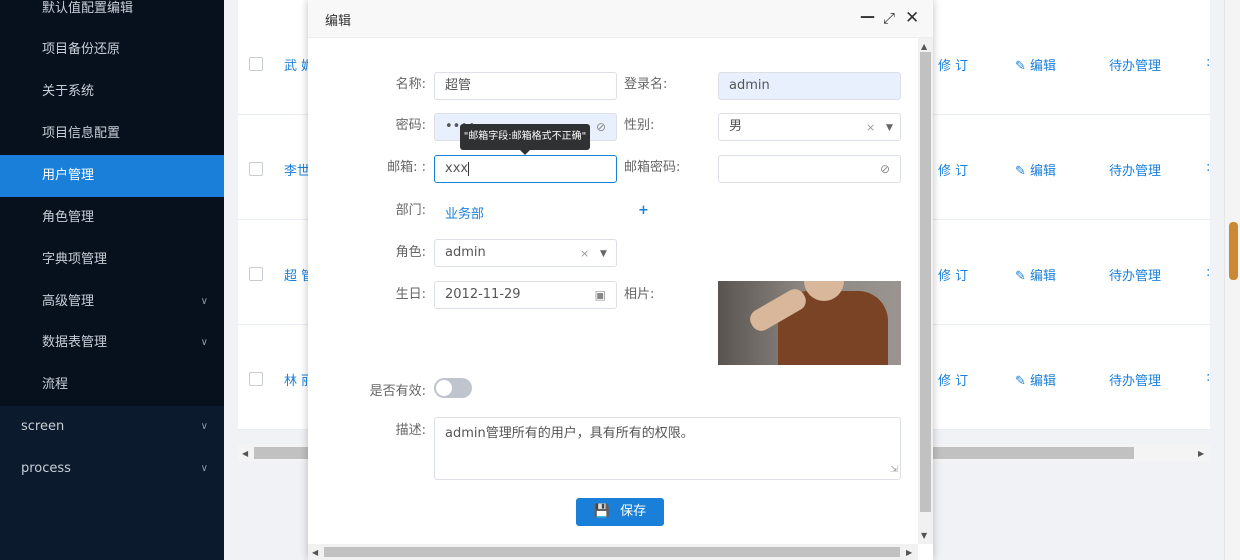  What do you see at coordinates (444, 388) in the screenshot?
I see `toggle-knob` at bounding box center [444, 388].